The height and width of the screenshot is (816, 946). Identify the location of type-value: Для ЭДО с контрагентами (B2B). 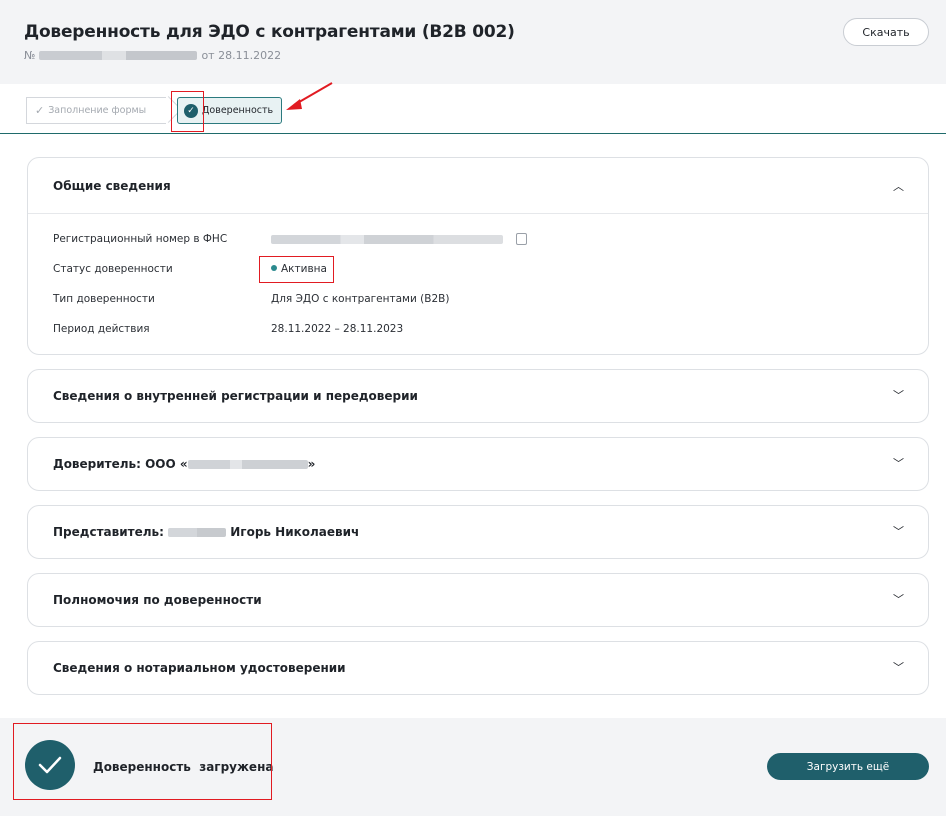
(360, 299).